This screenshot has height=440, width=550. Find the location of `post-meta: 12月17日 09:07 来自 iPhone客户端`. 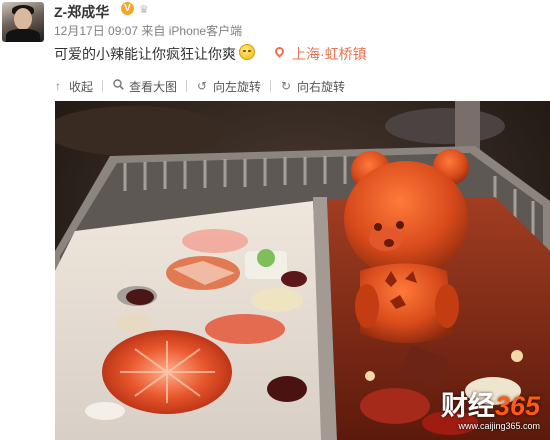

post-meta: 12月17日 09:07 来自 iPhone客户端 is located at coordinates (148, 31).